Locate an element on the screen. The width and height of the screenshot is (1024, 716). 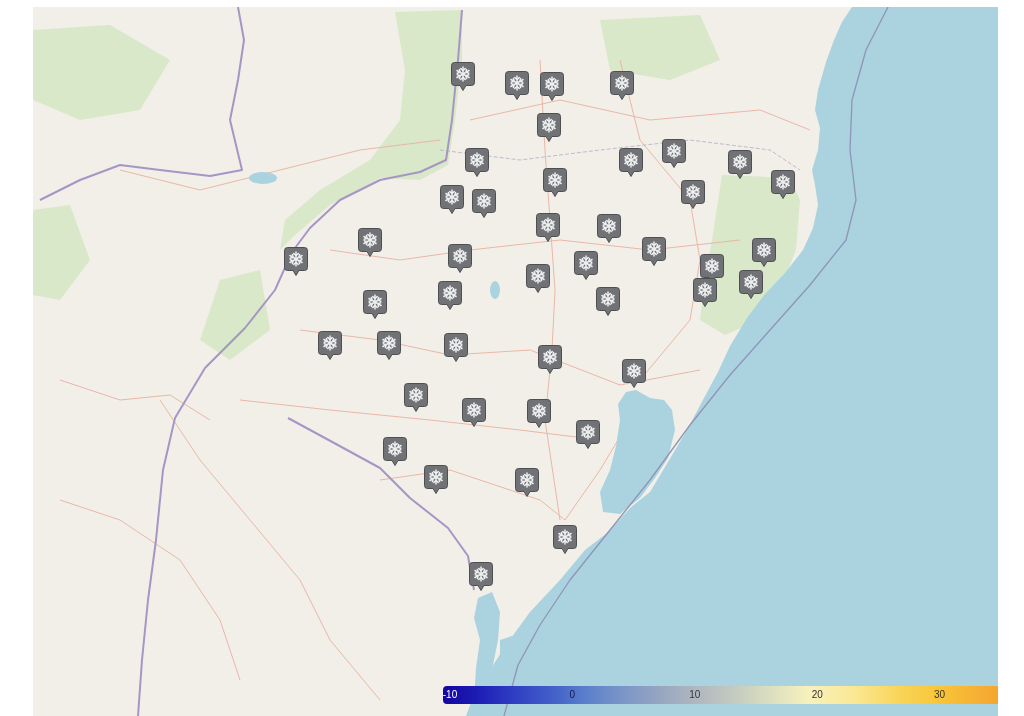
scale-label: 30 is located at coordinates (940, 695).